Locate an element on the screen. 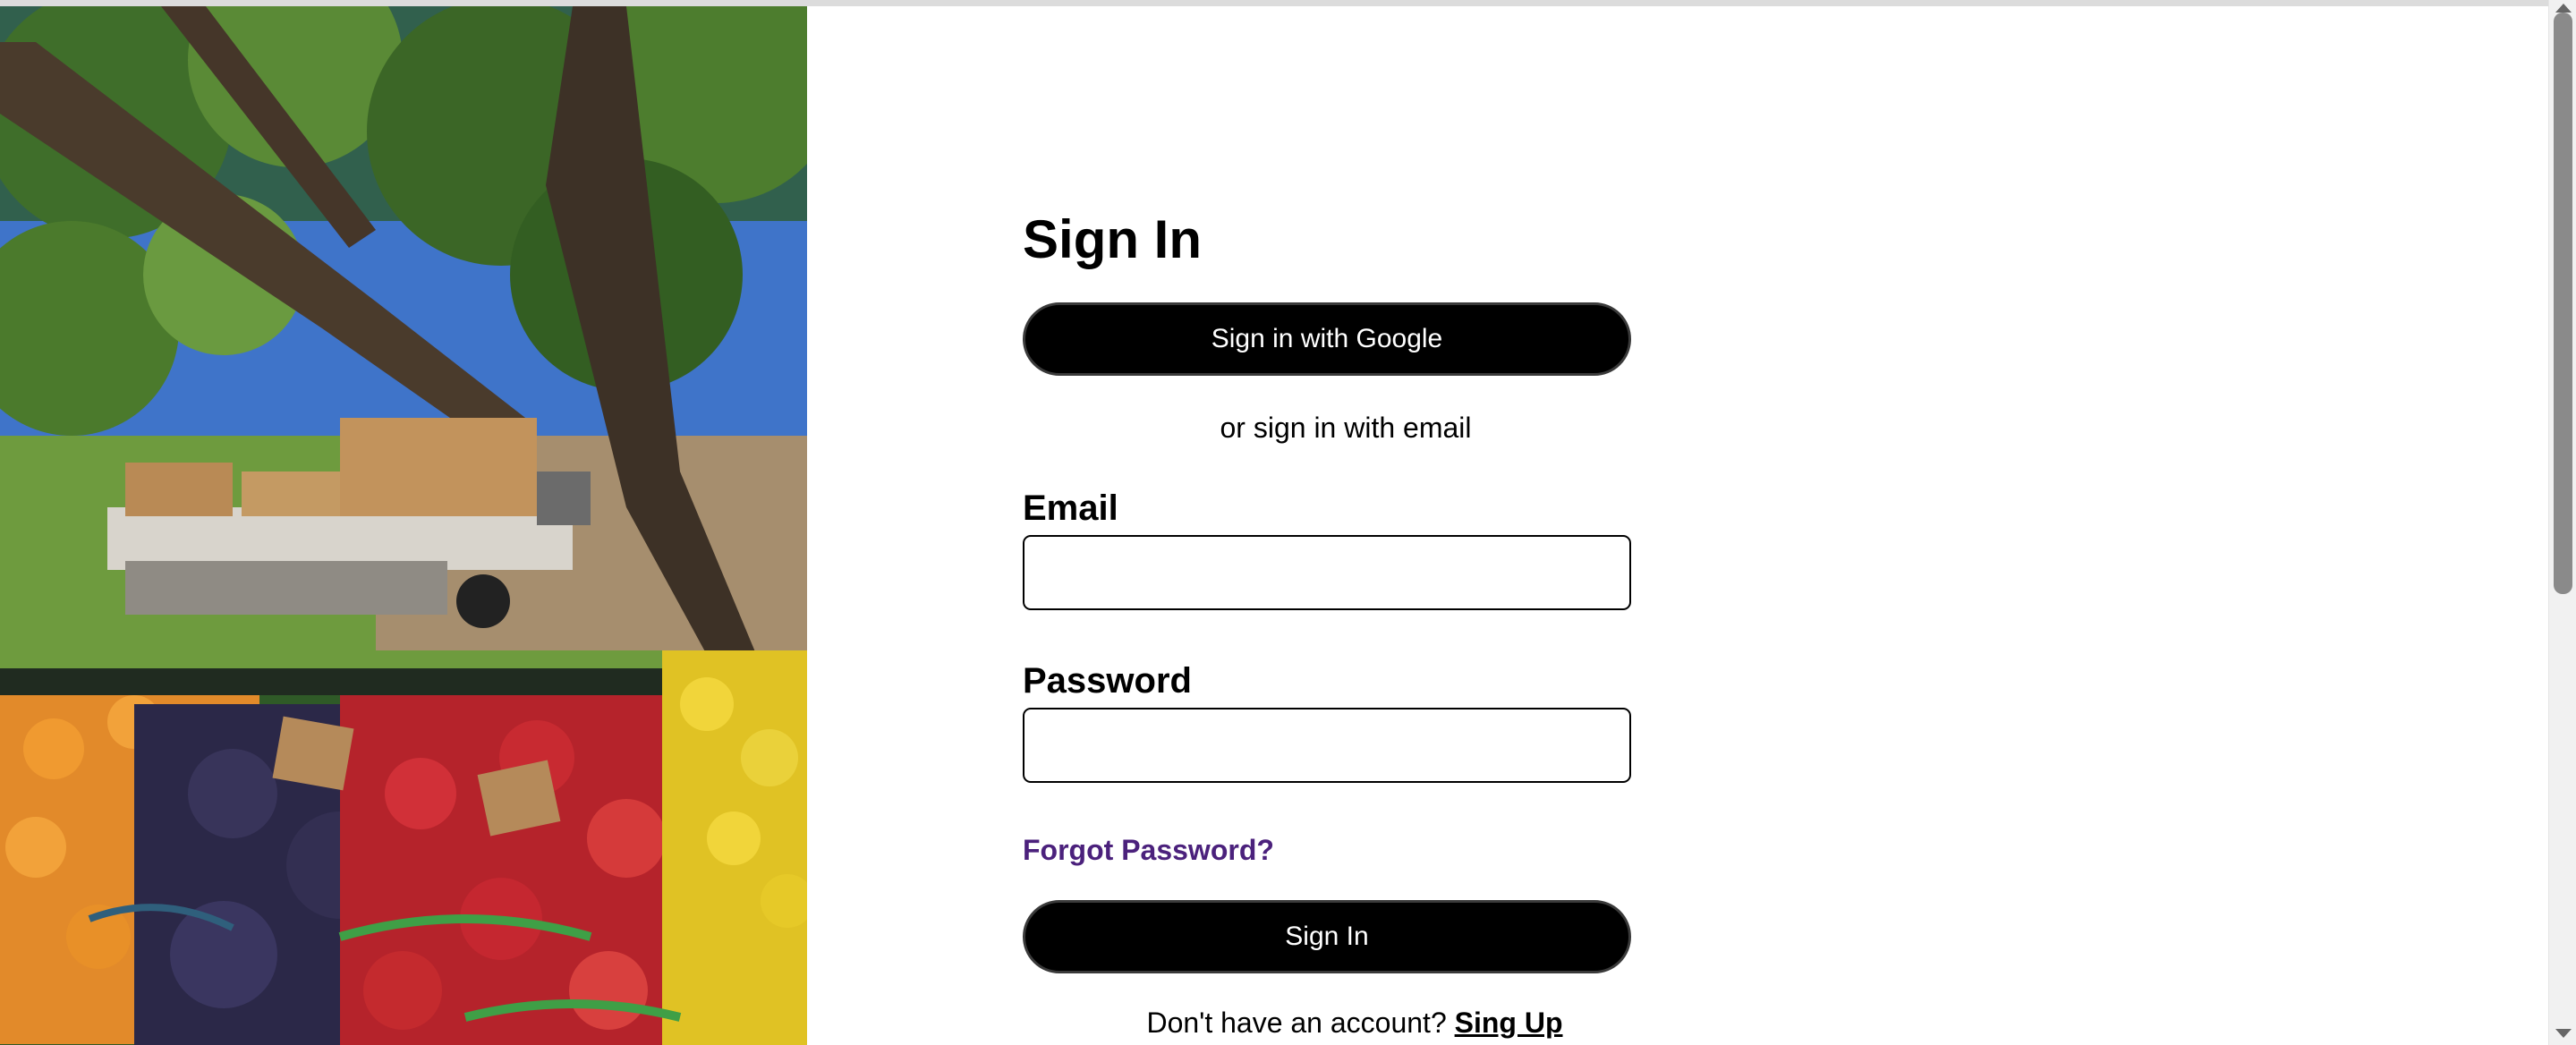 Image resolution: width=2576 pixels, height=1045 pixels. forgot-password-link: Forgot Password? is located at coordinates (1148, 850).